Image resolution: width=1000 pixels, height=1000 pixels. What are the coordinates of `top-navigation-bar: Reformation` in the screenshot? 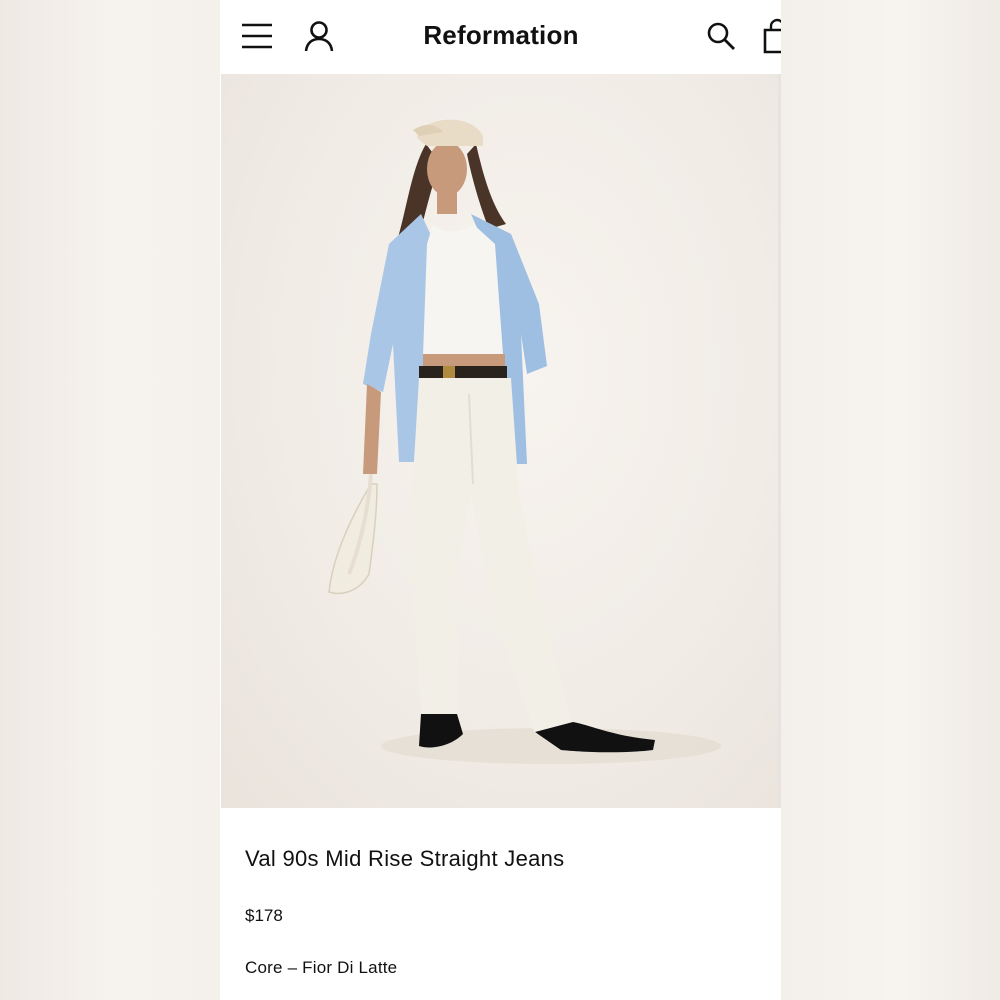 It's located at (501, 37).